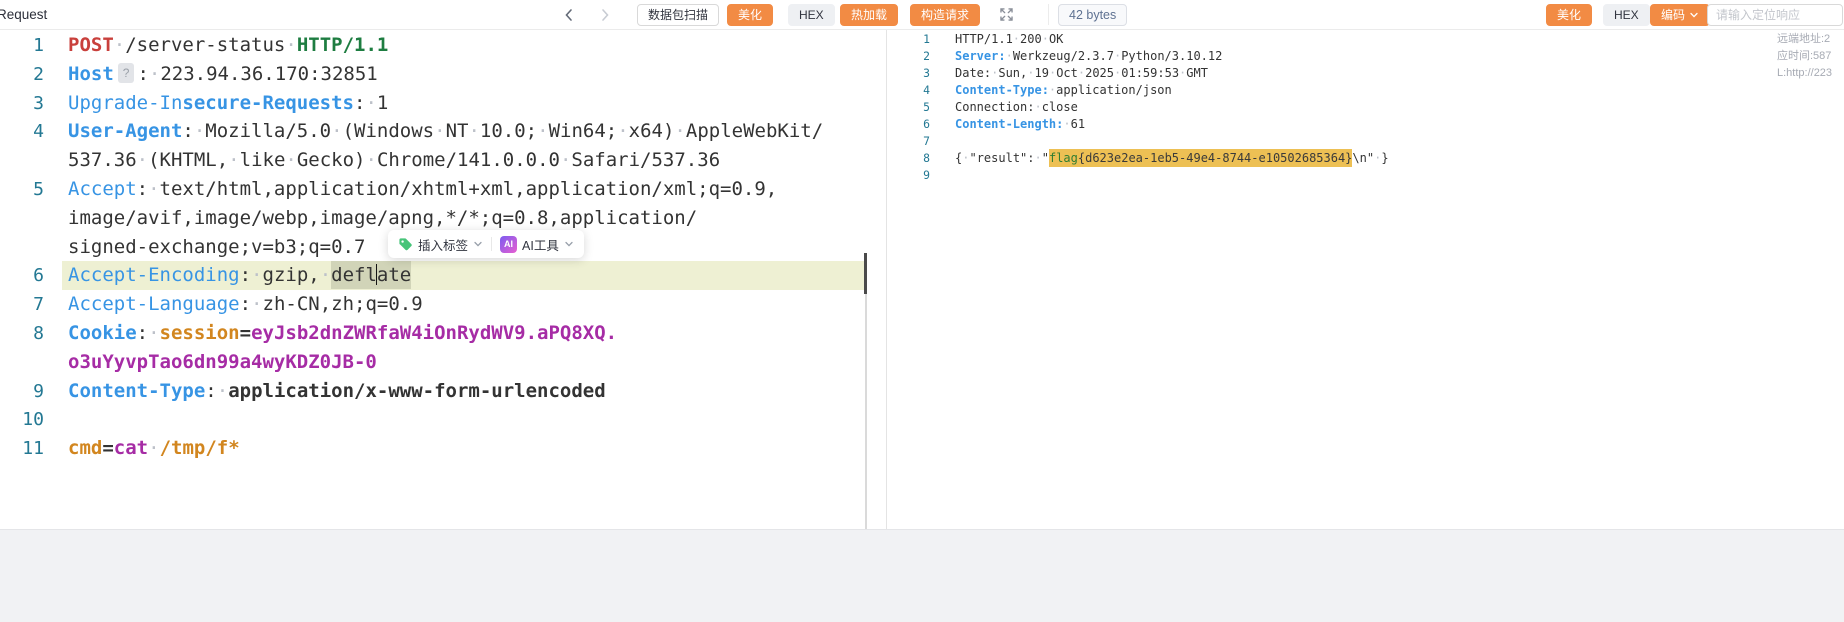 This screenshot has height=622, width=1844. Describe the element at coordinates (492, 244) in the screenshot. I see `toolbar-divider` at that location.